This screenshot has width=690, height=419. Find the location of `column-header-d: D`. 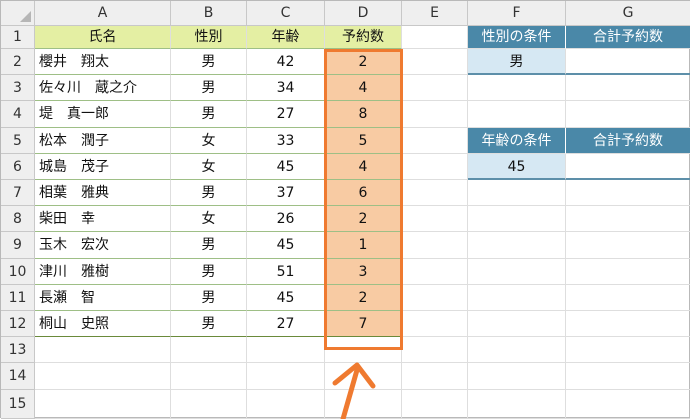

column-header-d: D is located at coordinates (363, 13).